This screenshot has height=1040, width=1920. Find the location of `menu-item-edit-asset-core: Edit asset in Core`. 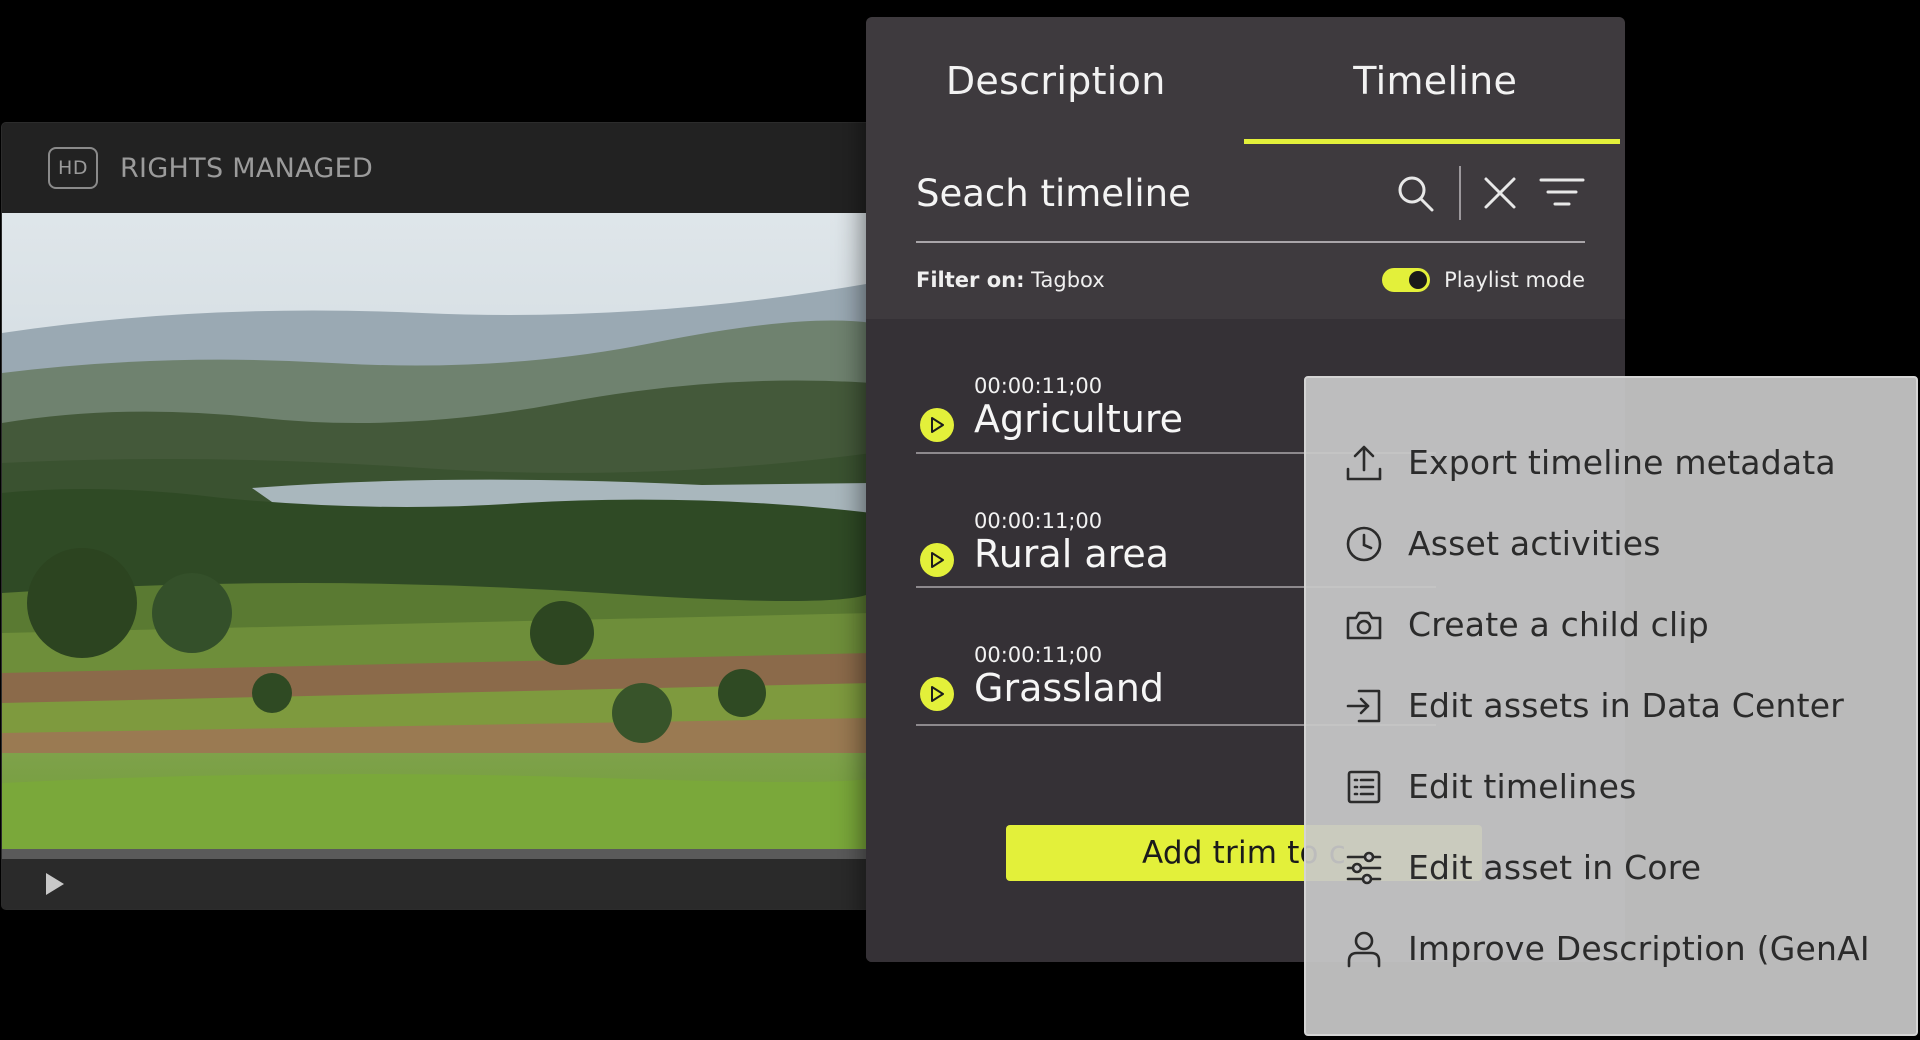

menu-item-edit-asset-core: Edit asset in Core is located at coordinates (1611, 867).